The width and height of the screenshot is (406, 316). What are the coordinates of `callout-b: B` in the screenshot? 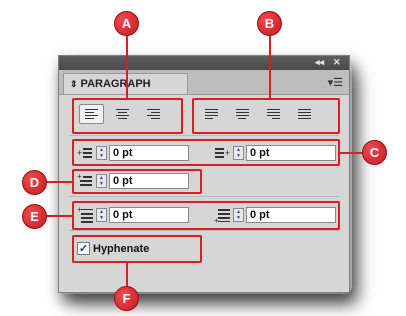 It's located at (269, 23).